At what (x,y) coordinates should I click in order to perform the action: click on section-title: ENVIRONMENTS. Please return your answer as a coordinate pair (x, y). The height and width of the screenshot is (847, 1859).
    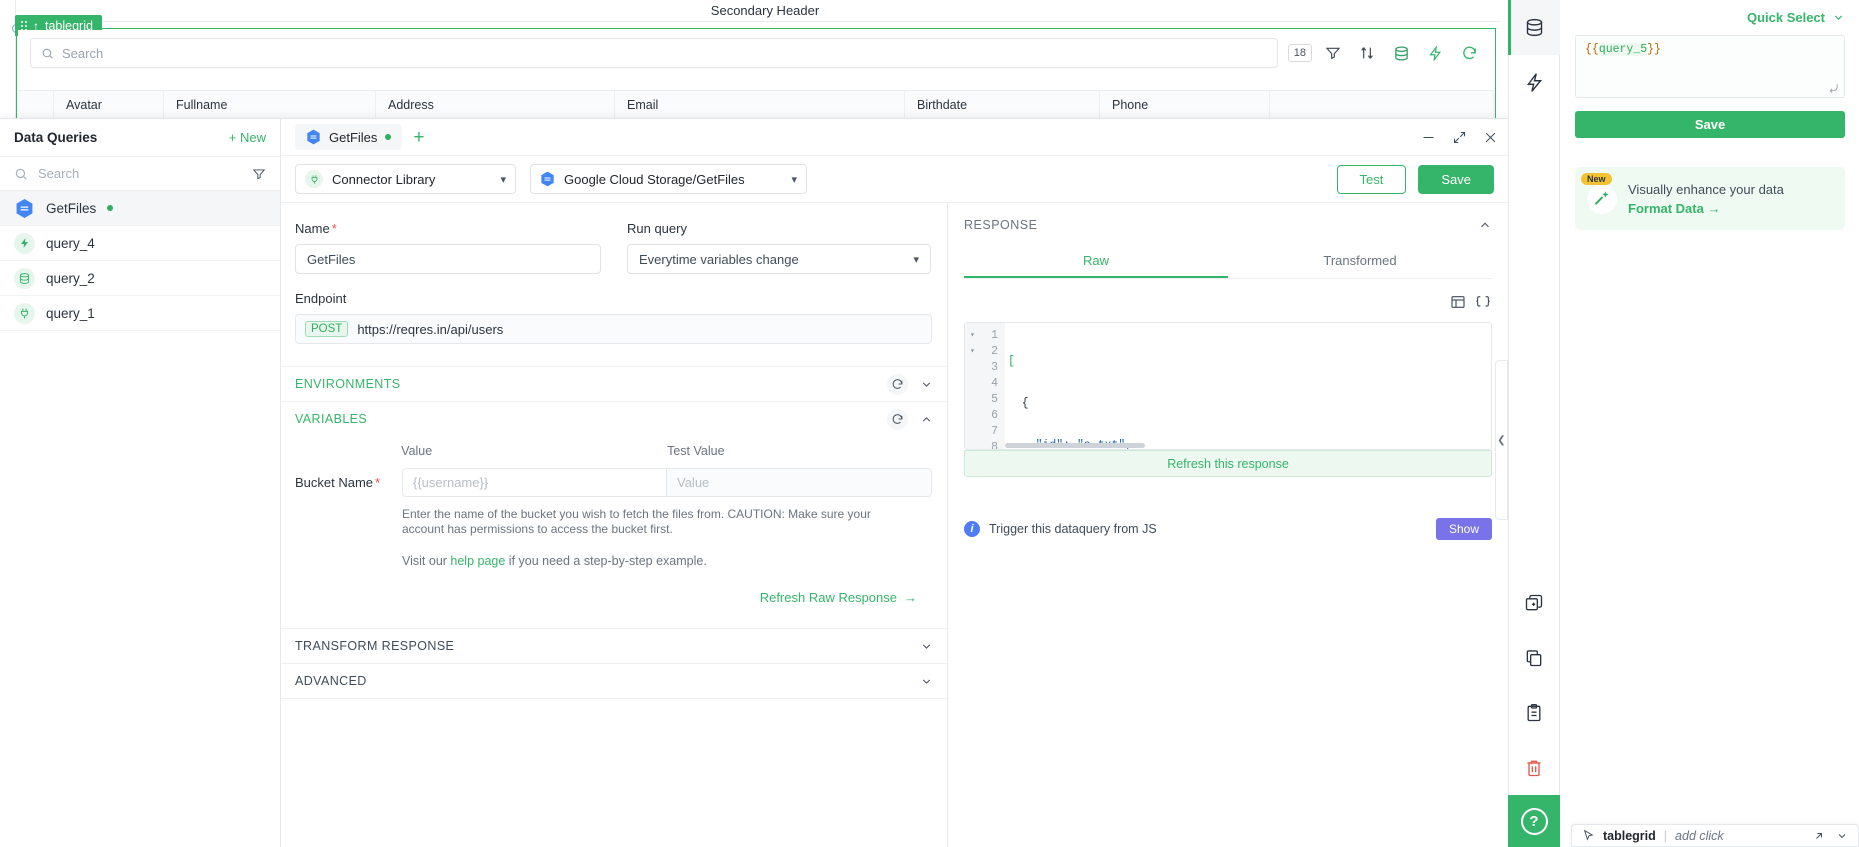
    Looking at the image, I should click on (348, 384).